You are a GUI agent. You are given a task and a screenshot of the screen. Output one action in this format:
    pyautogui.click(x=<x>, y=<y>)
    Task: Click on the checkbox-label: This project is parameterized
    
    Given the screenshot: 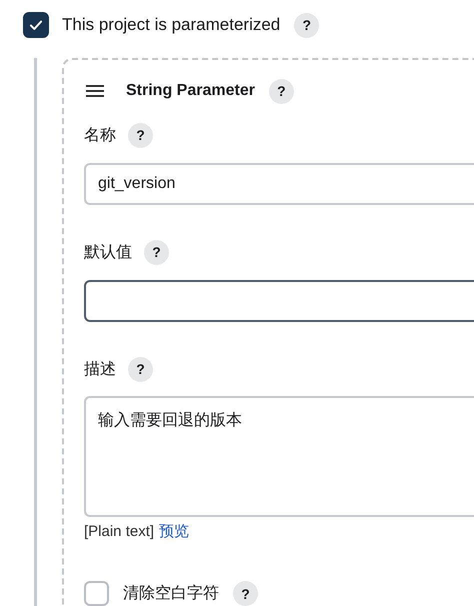 What is the action you would take?
    pyautogui.click(x=171, y=25)
    